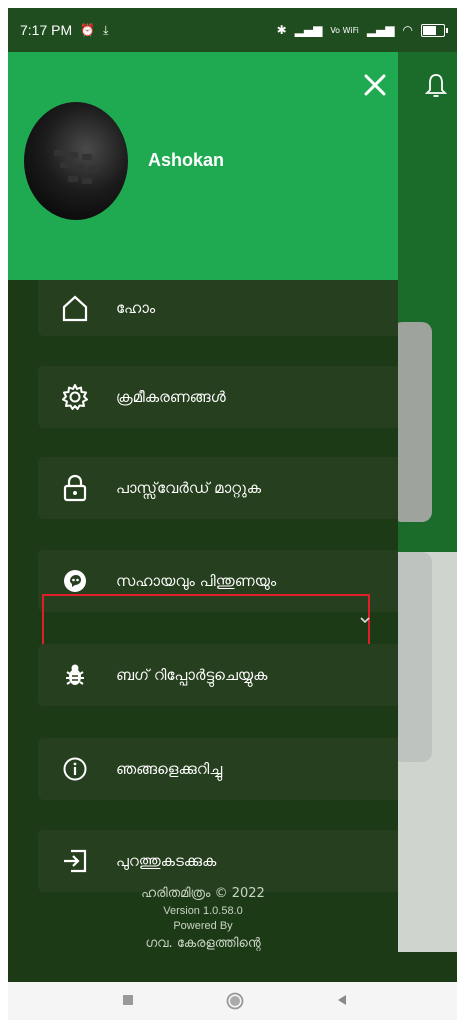 This screenshot has height=1028, width=465. I want to click on status-time: 7:17 PM, so click(46, 30).